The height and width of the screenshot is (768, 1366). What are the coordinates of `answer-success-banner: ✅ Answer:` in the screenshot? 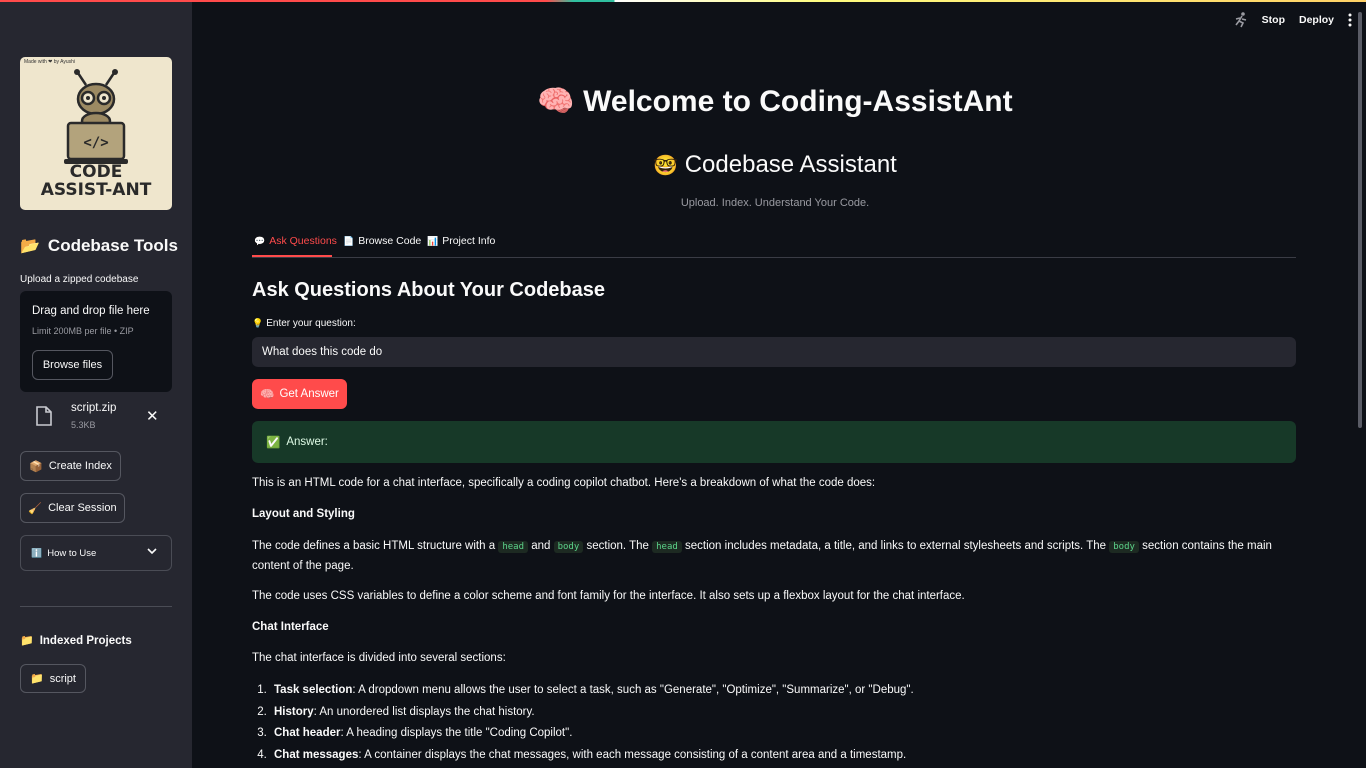 It's located at (774, 442).